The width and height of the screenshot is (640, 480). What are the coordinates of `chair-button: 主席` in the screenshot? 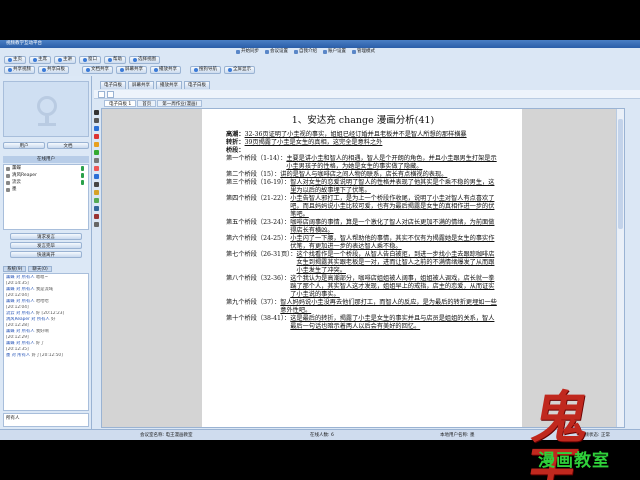 It's located at (40, 60).